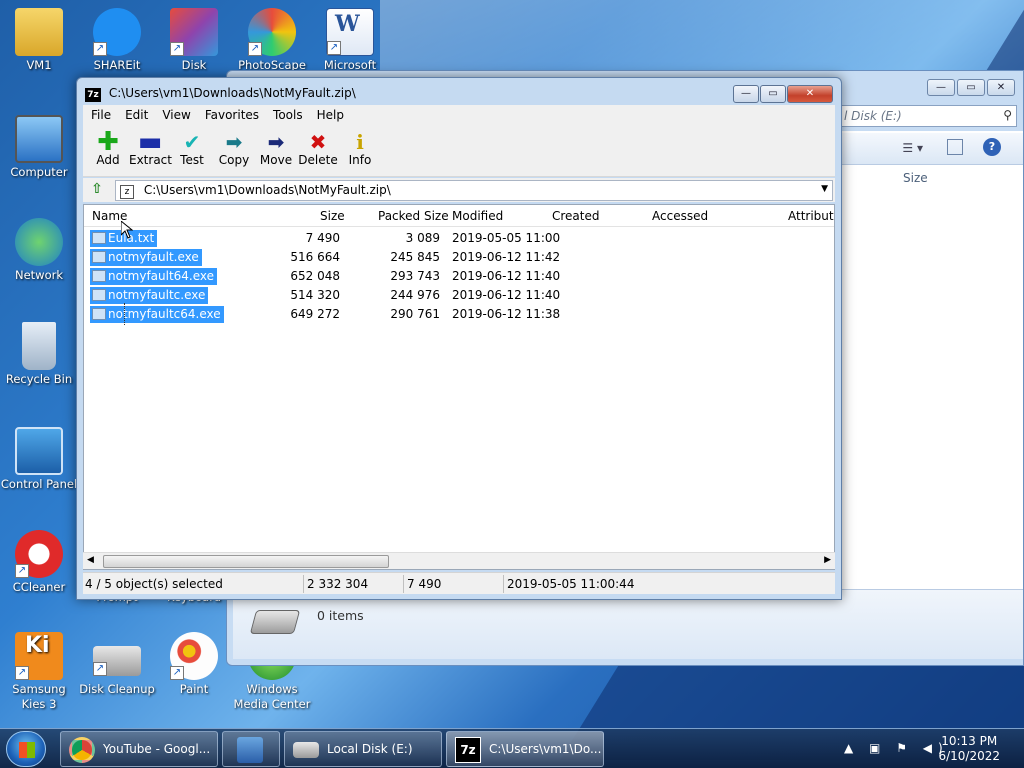 This screenshot has width=1024, height=768. What do you see at coordinates (873, 116) in the screenshot?
I see `search-placeholder: l Disk (E:)` at bounding box center [873, 116].